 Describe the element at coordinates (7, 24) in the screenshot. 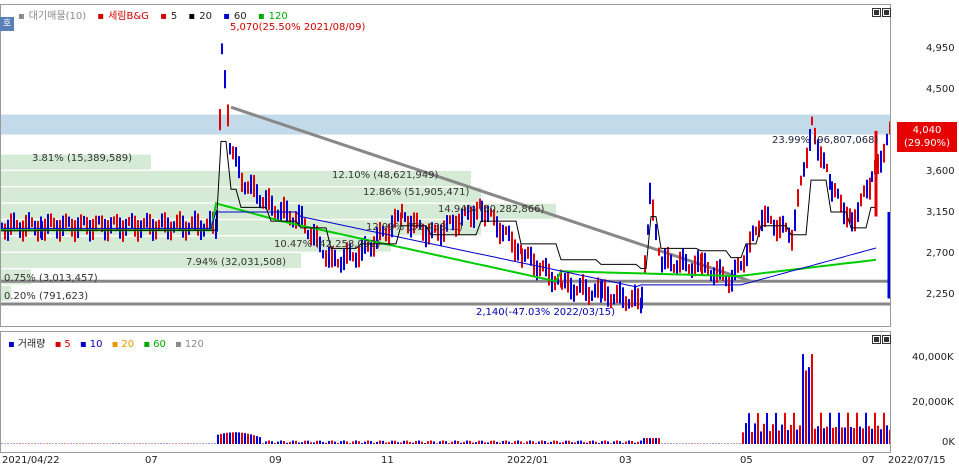

I see `chart-settings-icon: 호` at that location.